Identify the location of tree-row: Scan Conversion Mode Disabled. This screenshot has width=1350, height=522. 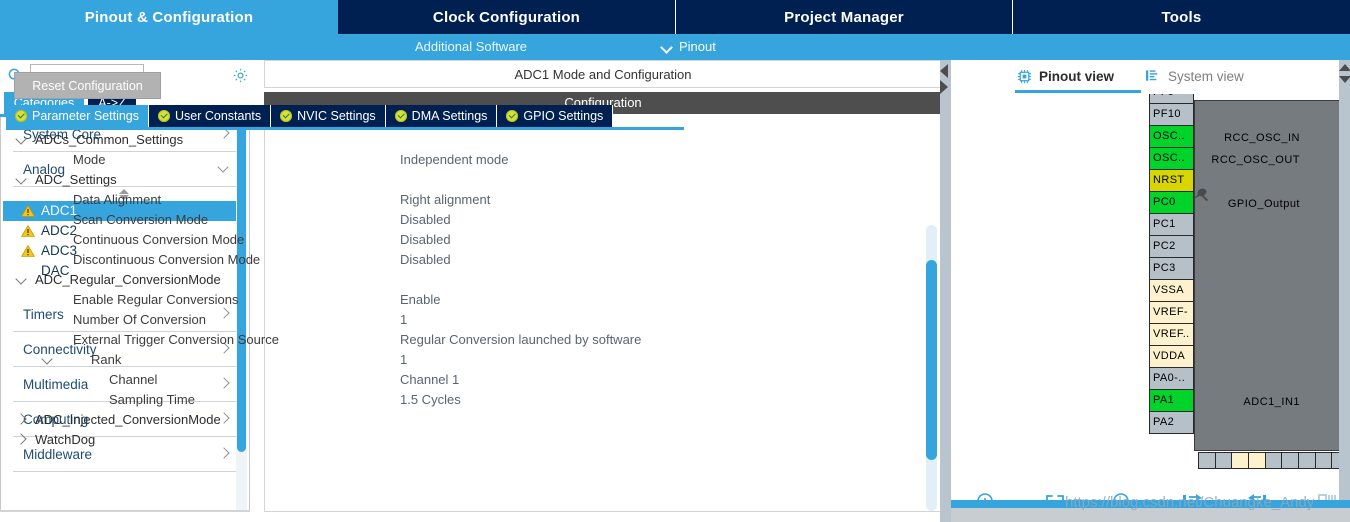
(339, 220).